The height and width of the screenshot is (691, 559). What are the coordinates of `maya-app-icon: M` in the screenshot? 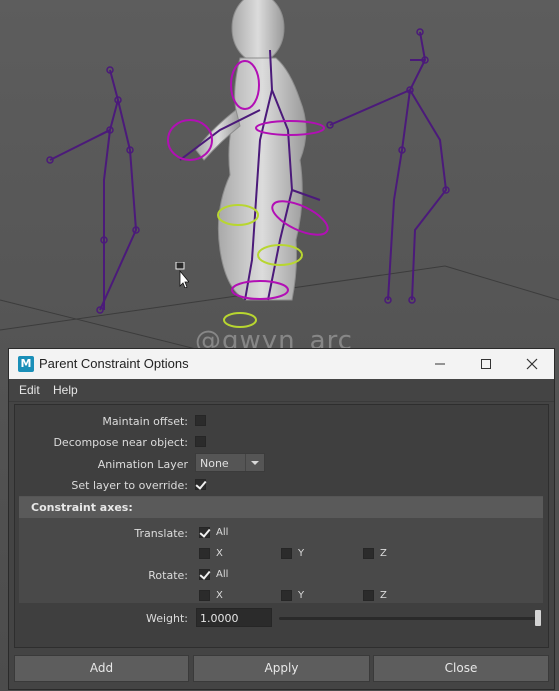 It's located at (26, 364).